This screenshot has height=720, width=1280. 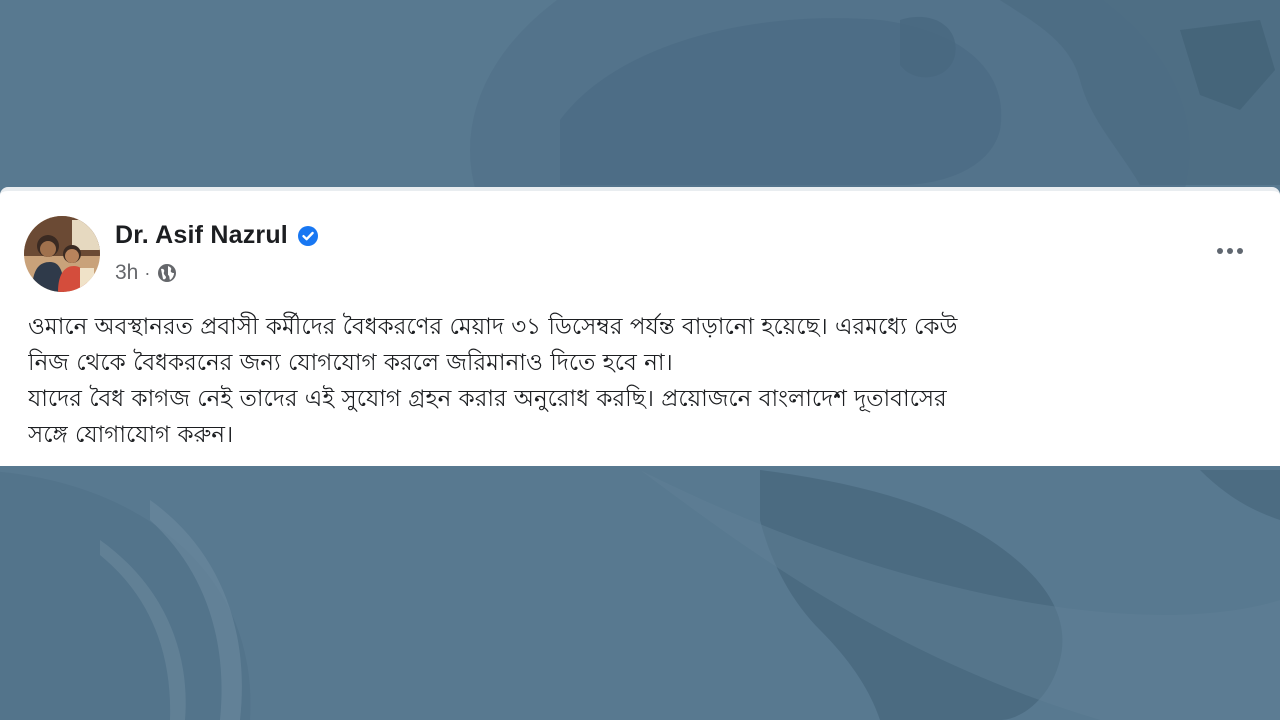 What do you see at coordinates (308, 236) in the screenshot?
I see `verified-badge-icon` at bounding box center [308, 236].